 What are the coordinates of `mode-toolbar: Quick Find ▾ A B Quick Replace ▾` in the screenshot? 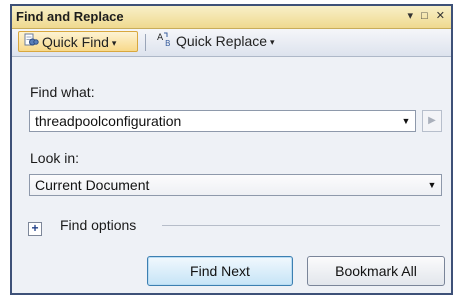 It's located at (231, 43).